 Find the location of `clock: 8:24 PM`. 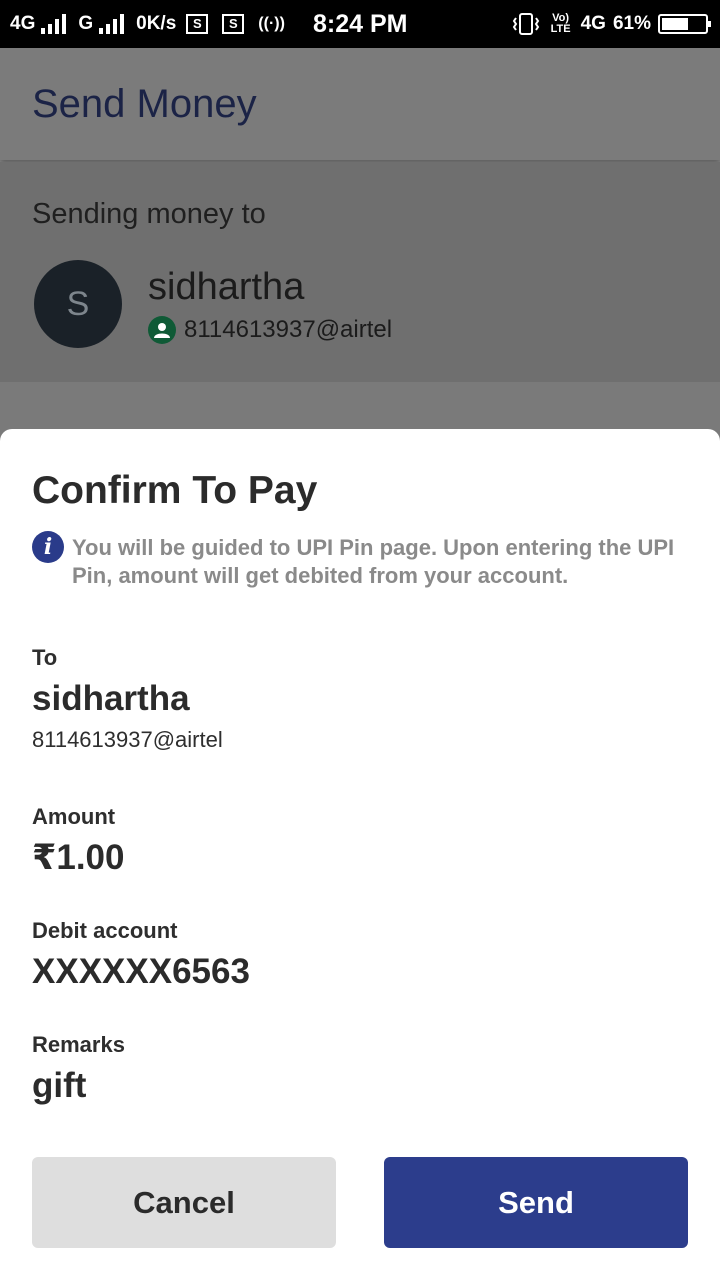

clock: 8:24 PM is located at coordinates (360, 23).